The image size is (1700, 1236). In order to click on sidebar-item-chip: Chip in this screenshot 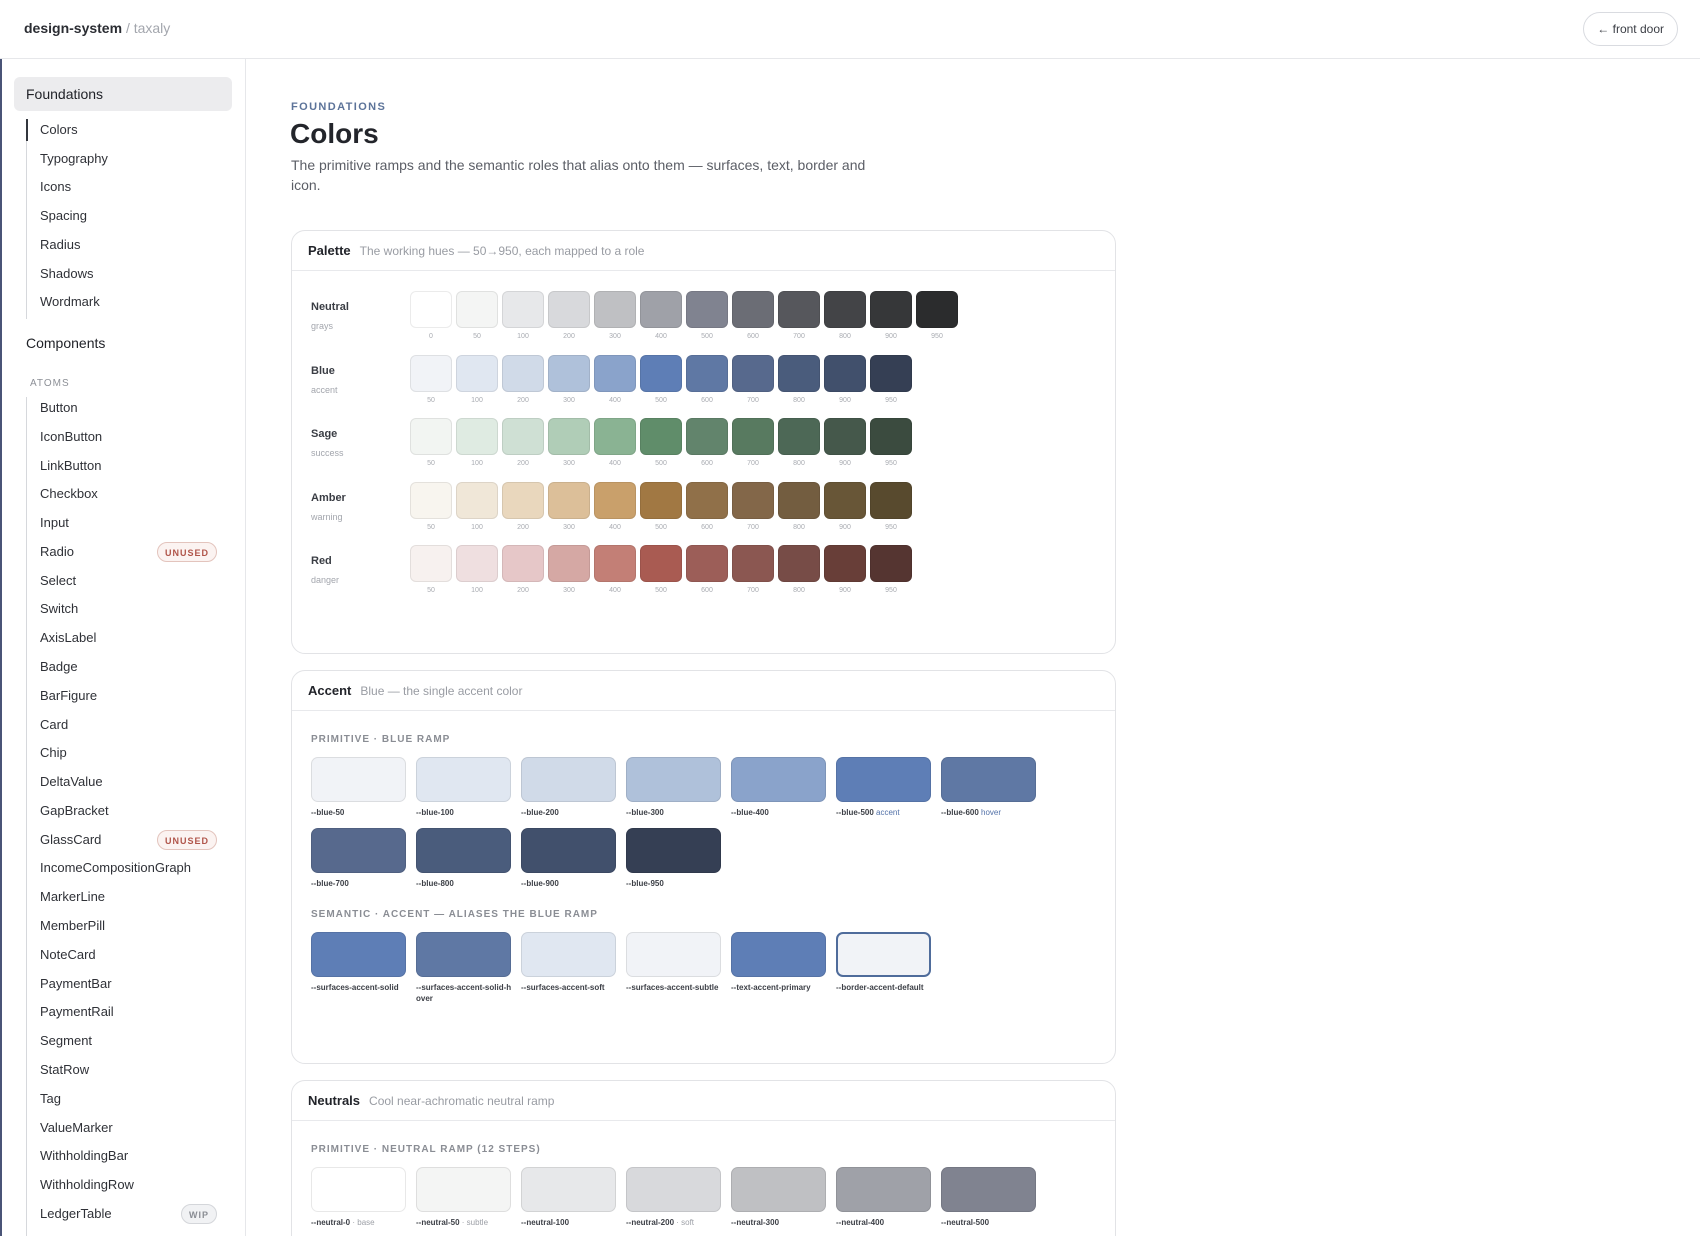, I will do `click(127, 753)`.